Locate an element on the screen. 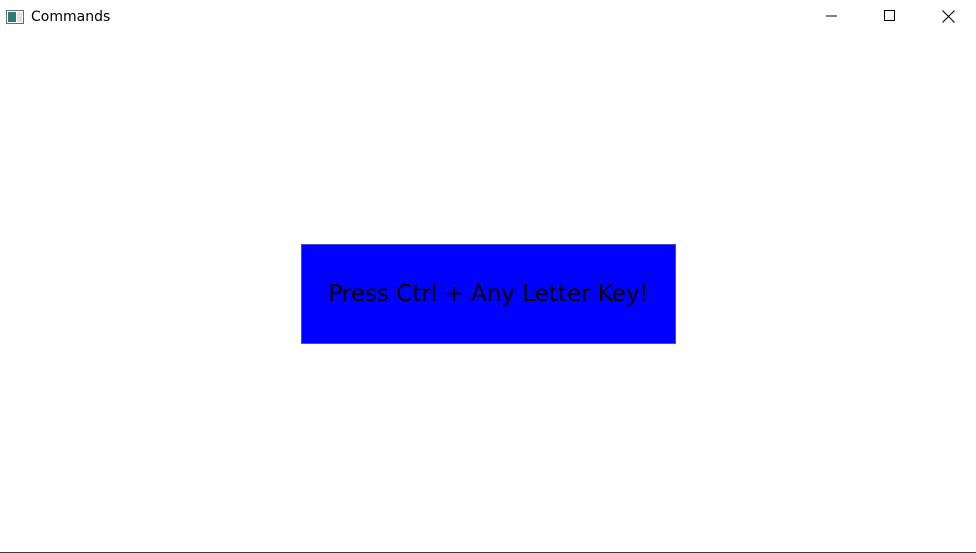 This screenshot has height=553, width=976. prompt-text: Press Ctrl + Any Letter Key! is located at coordinates (488, 294).